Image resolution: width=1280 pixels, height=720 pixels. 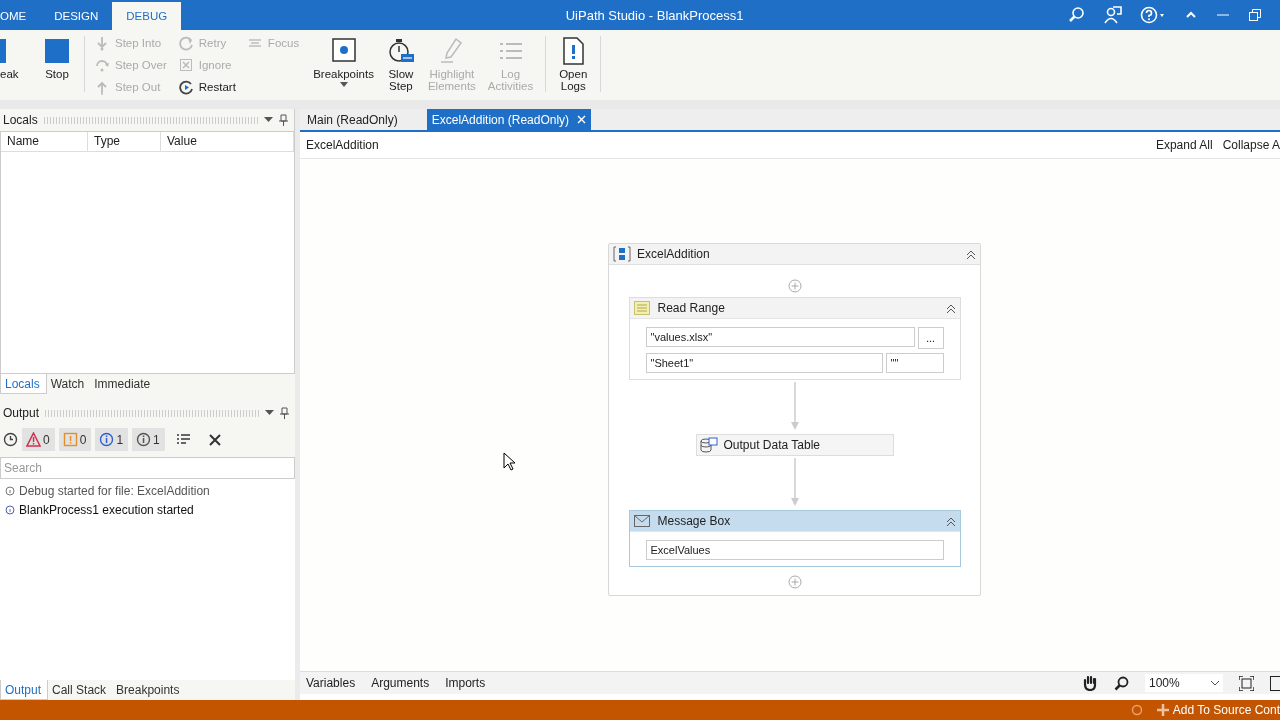 I want to click on sequence-container: ExcelAddition Read Range "values.xlsx" ... "Sheet1" "" Output Data Table Message Box ExcelValues, so click(x=794, y=419).